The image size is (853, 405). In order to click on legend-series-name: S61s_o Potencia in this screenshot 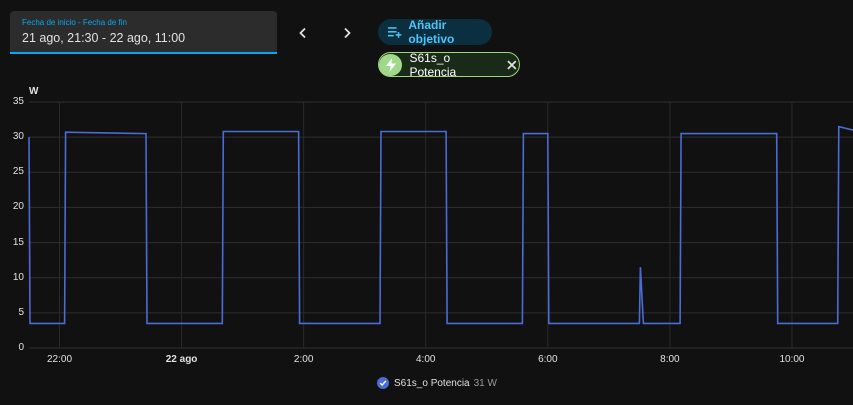, I will do `click(432, 383)`.